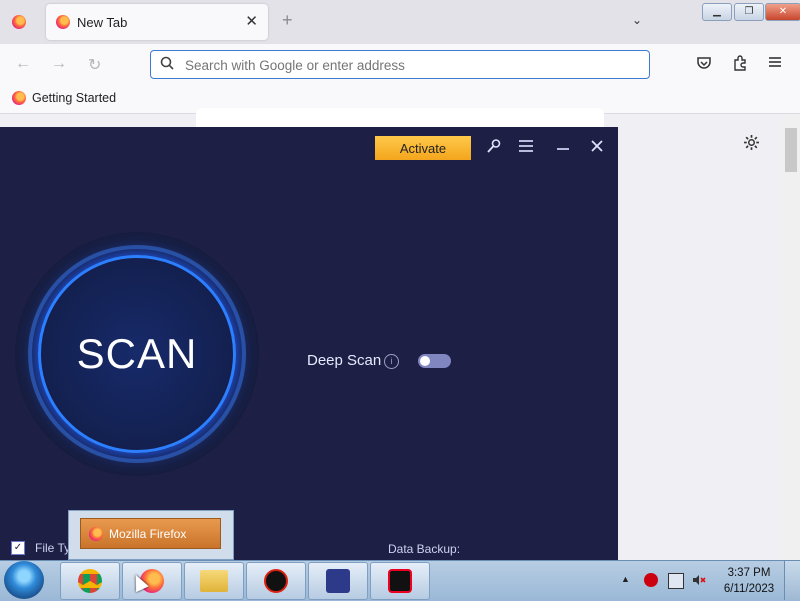 The image size is (800, 601). What do you see at coordinates (74, 98) in the screenshot?
I see `bookmark-label: Getting Started` at bounding box center [74, 98].